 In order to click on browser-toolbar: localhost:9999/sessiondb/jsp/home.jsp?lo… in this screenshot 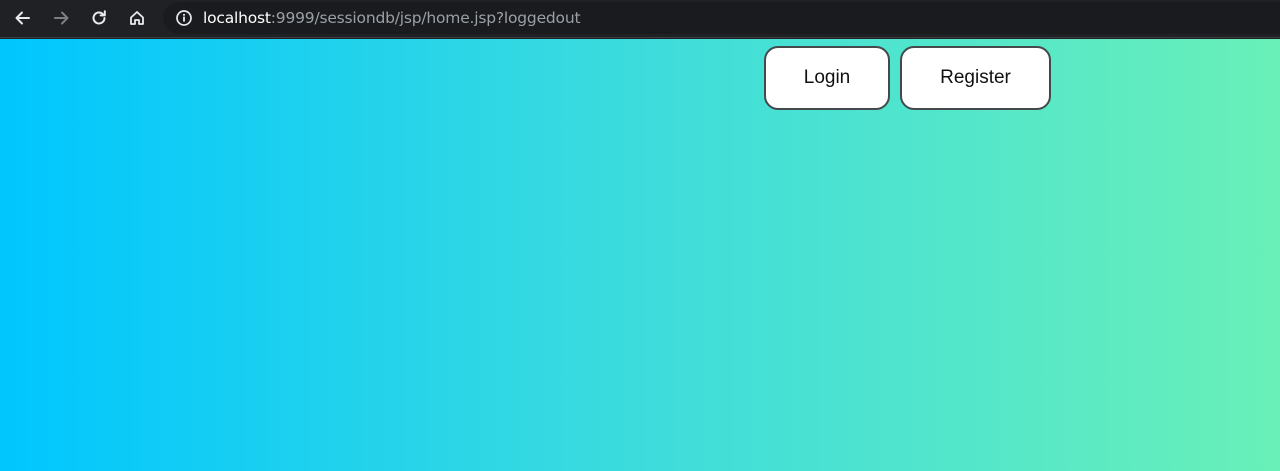, I will do `click(640, 19)`.